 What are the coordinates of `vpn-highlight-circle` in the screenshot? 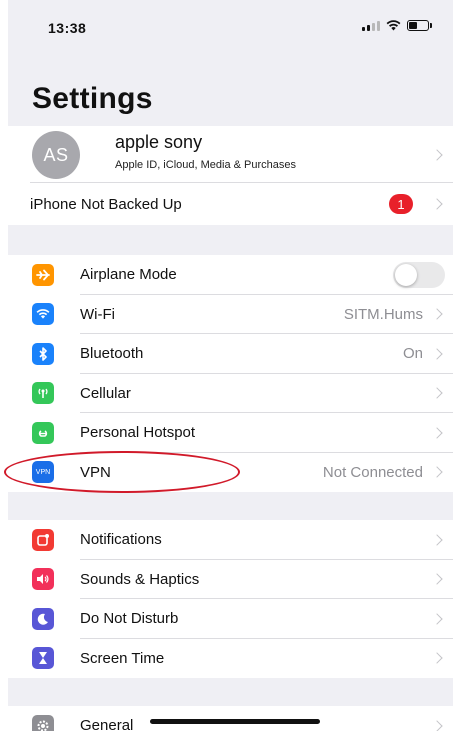 It's located at (122, 472).